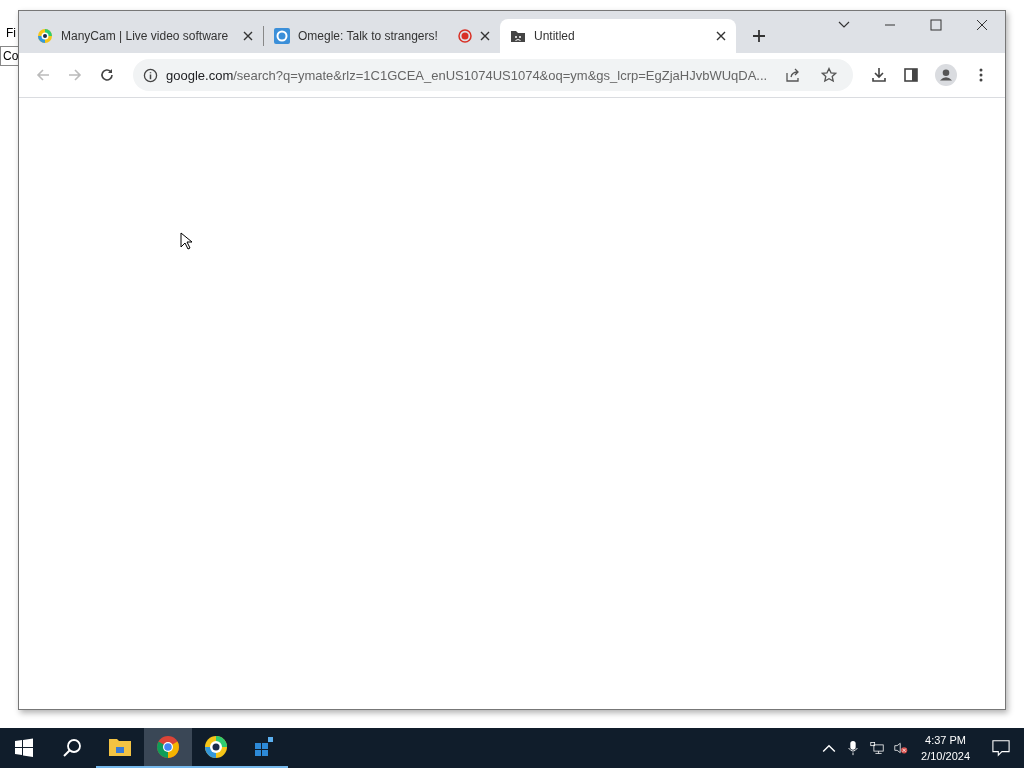 The height and width of the screenshot is (768, 1024). What do you see at coordinates (24, 748) in the screenshot?
I see `start-icon` at bounding box center [24, 748].